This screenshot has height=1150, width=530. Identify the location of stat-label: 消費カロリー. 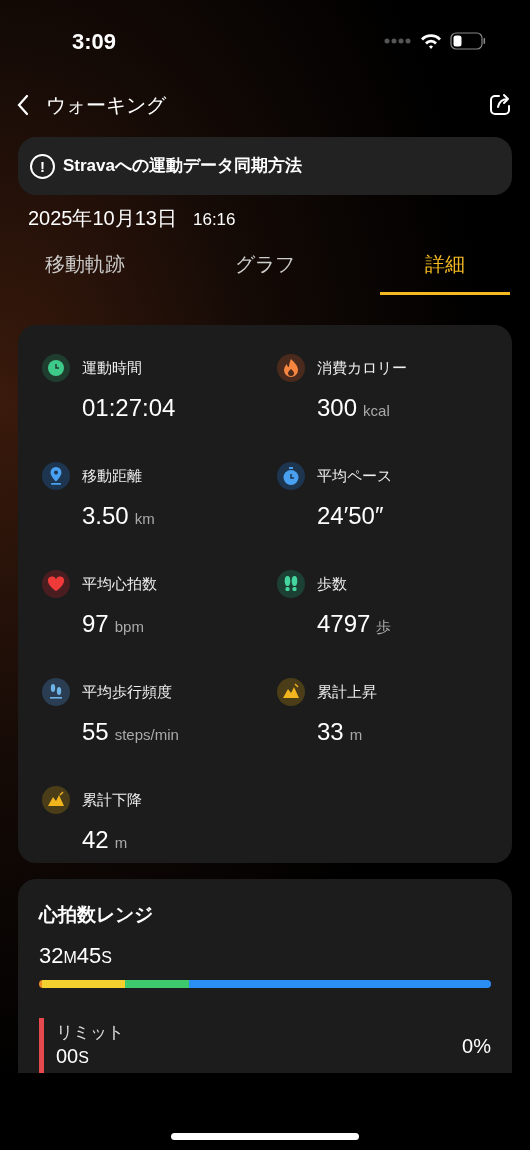
(362, 367).